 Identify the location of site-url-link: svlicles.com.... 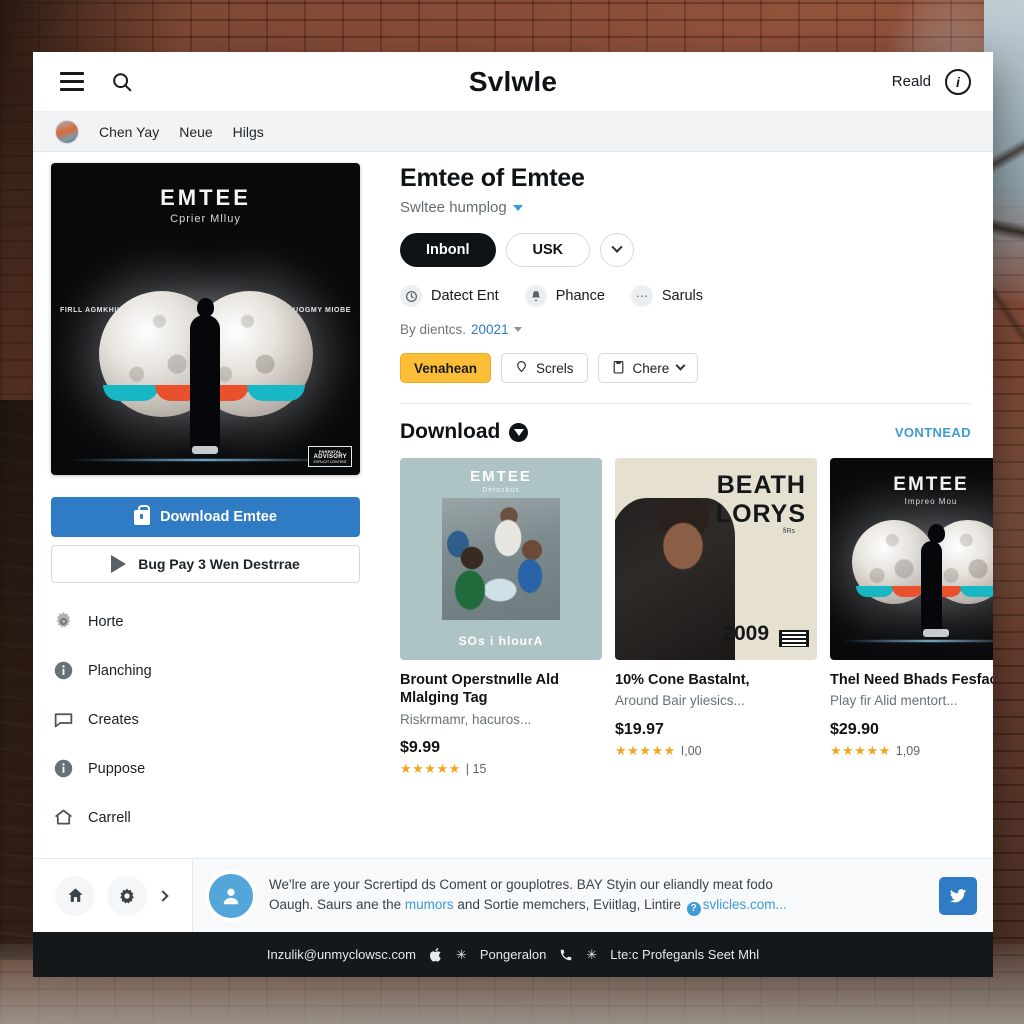
(745, 904).